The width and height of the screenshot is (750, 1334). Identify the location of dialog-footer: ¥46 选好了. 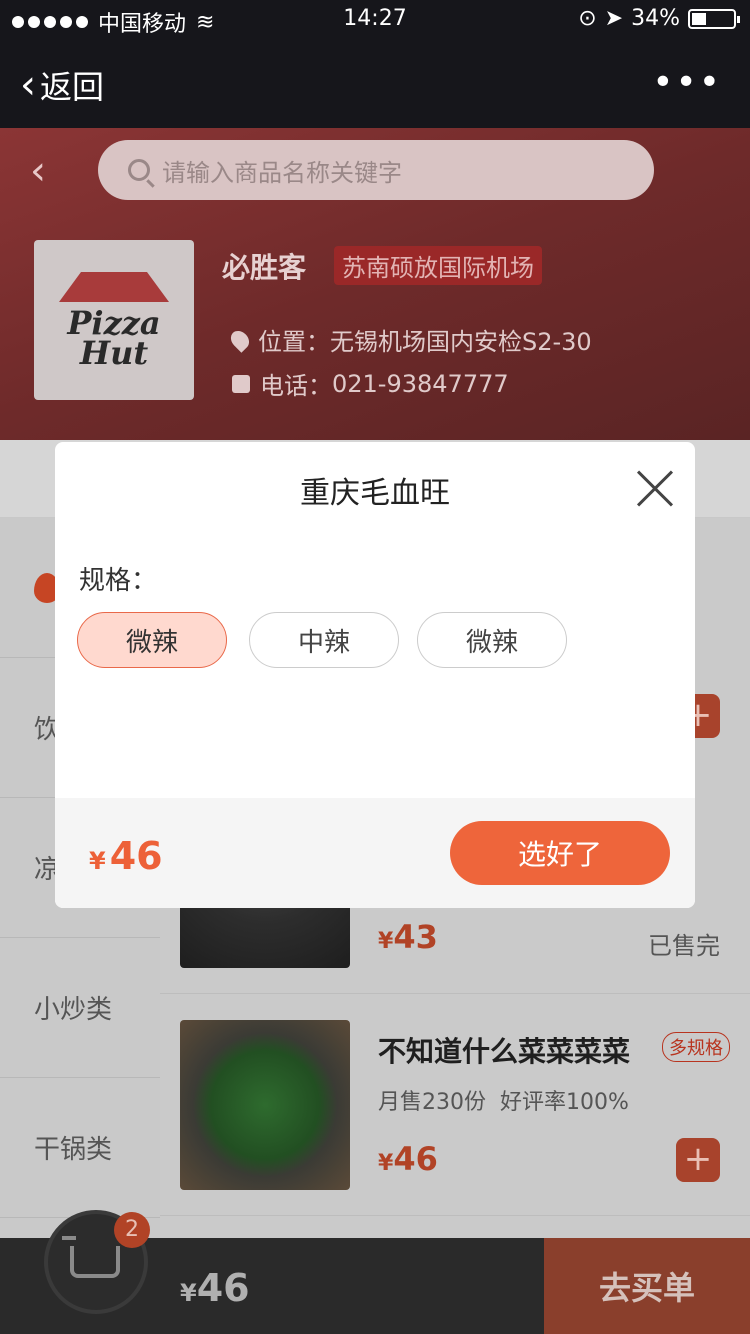
(375, 853).